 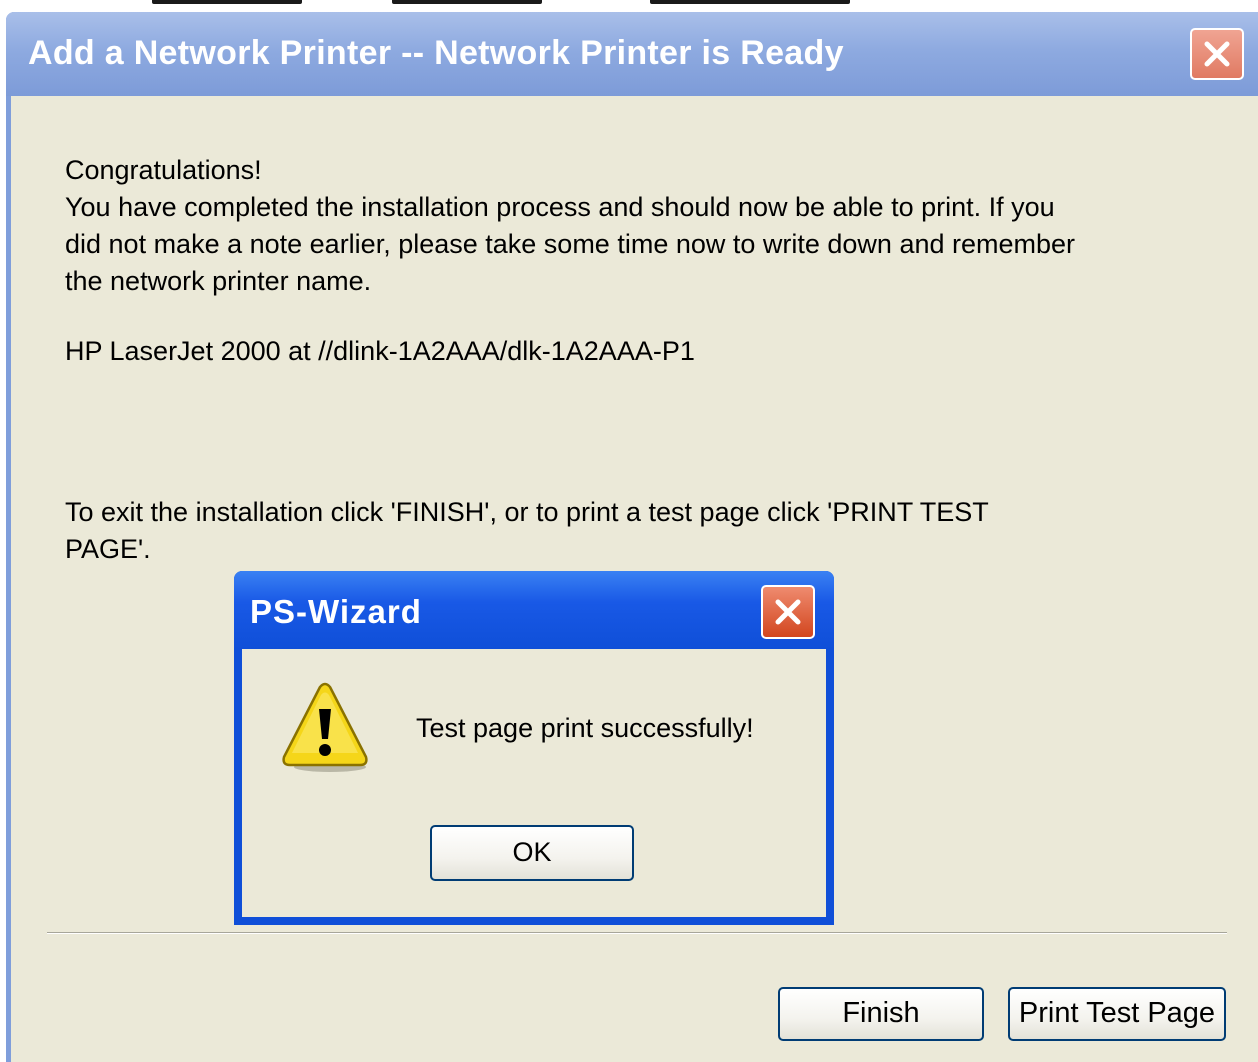 I want to click on description-line: the network printer name., so click(x=218, y=281).